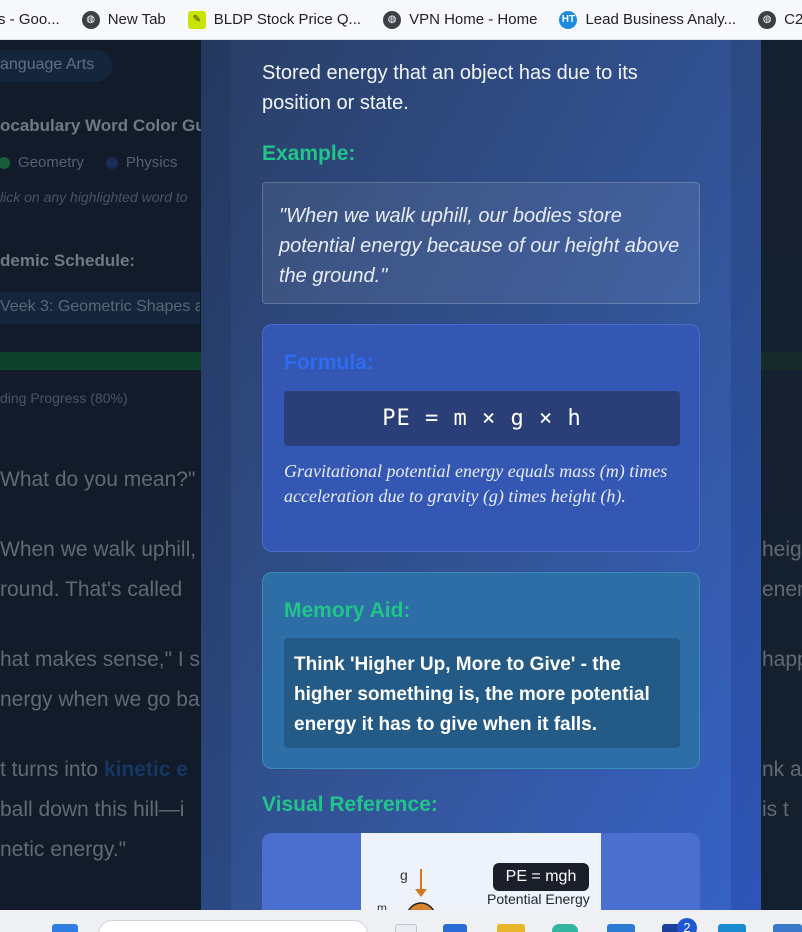 The width and height of the screenshot is (802, 932). Describe the element at coordinates (350, 804) in the screenshot. I see `visual-reference-title: Visual Reference:` at that location.